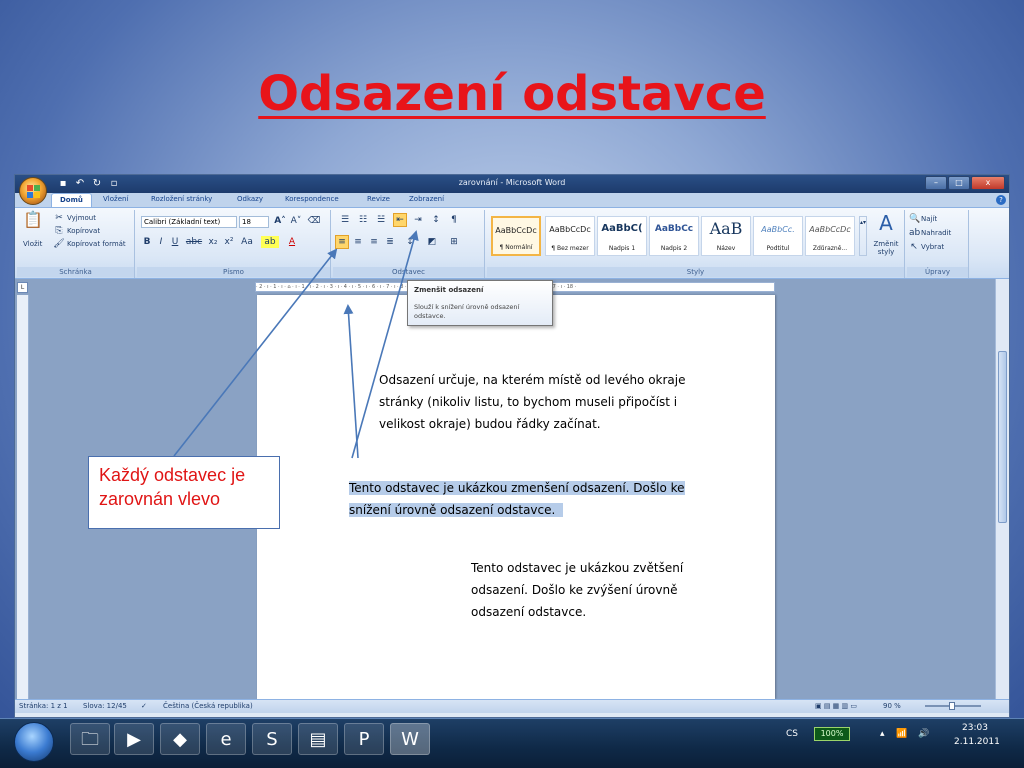 The image size is (1024, 768). Describe the element at coordinates (115, 199) in the screenshot. I see `tab-insert: Vložení` at that location.